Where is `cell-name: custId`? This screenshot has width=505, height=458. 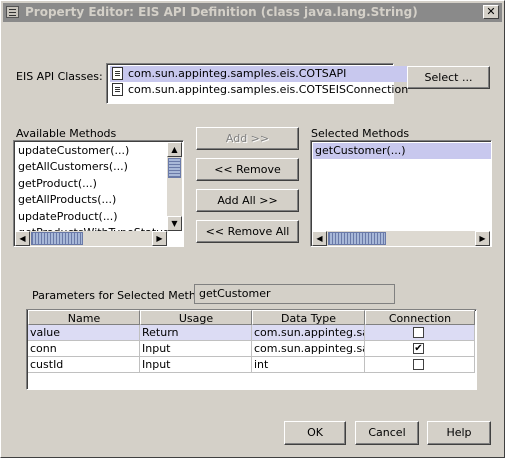 cell-name: custId is located at coordinates (84, 365).